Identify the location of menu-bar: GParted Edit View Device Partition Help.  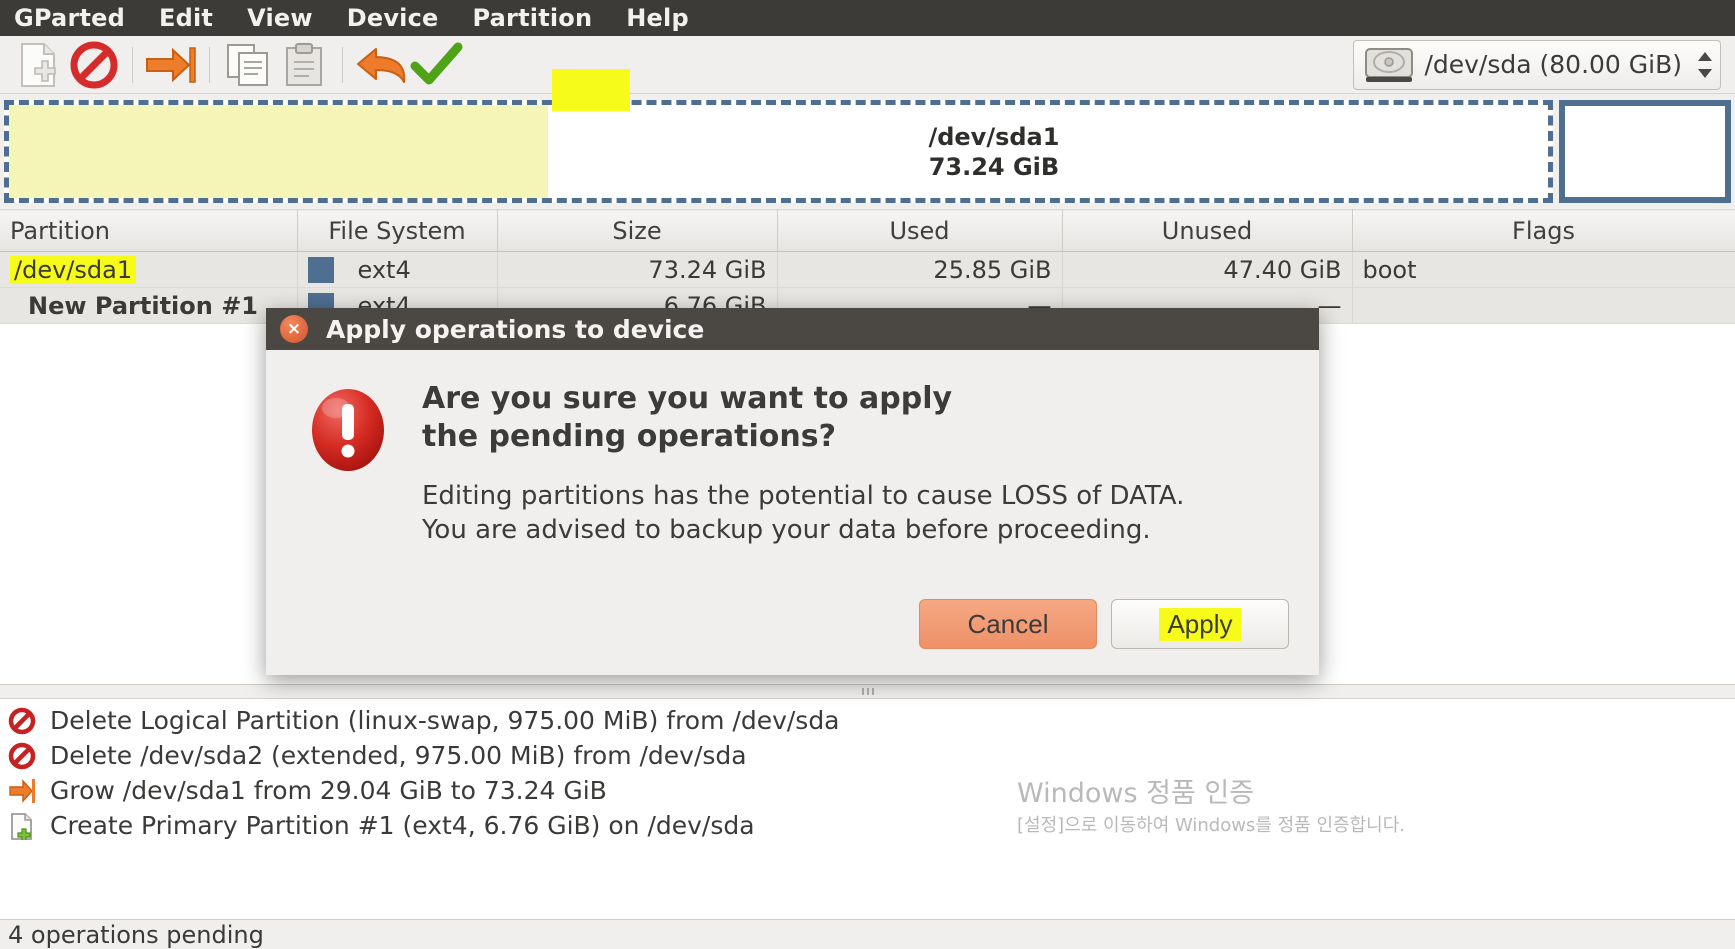
(867, 18).